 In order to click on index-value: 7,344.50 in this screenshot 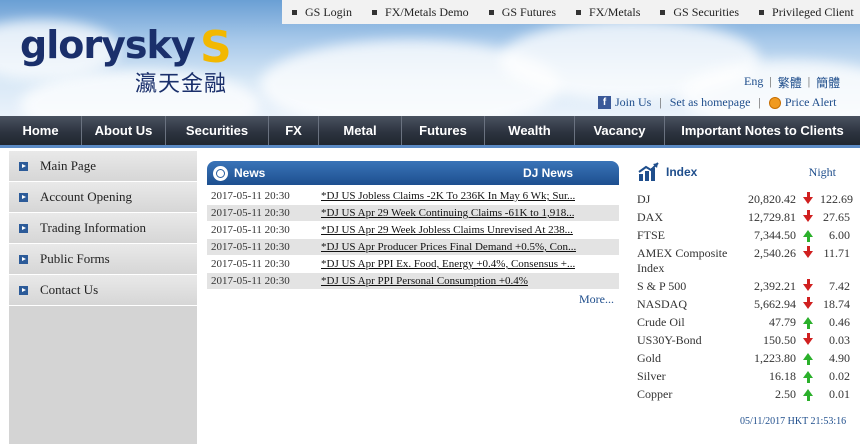, I will do `click(775, 235)`.